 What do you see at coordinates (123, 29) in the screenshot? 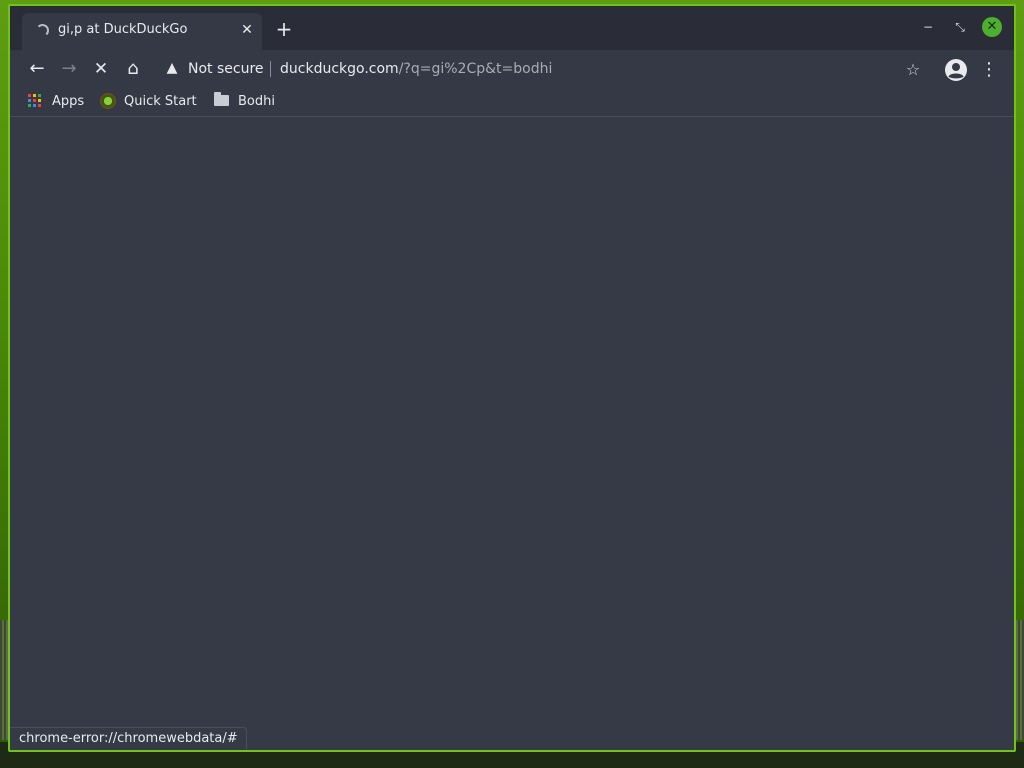
I see `tab-title: gi,p at DuckDuckGo` at bounding box center [123, 29].